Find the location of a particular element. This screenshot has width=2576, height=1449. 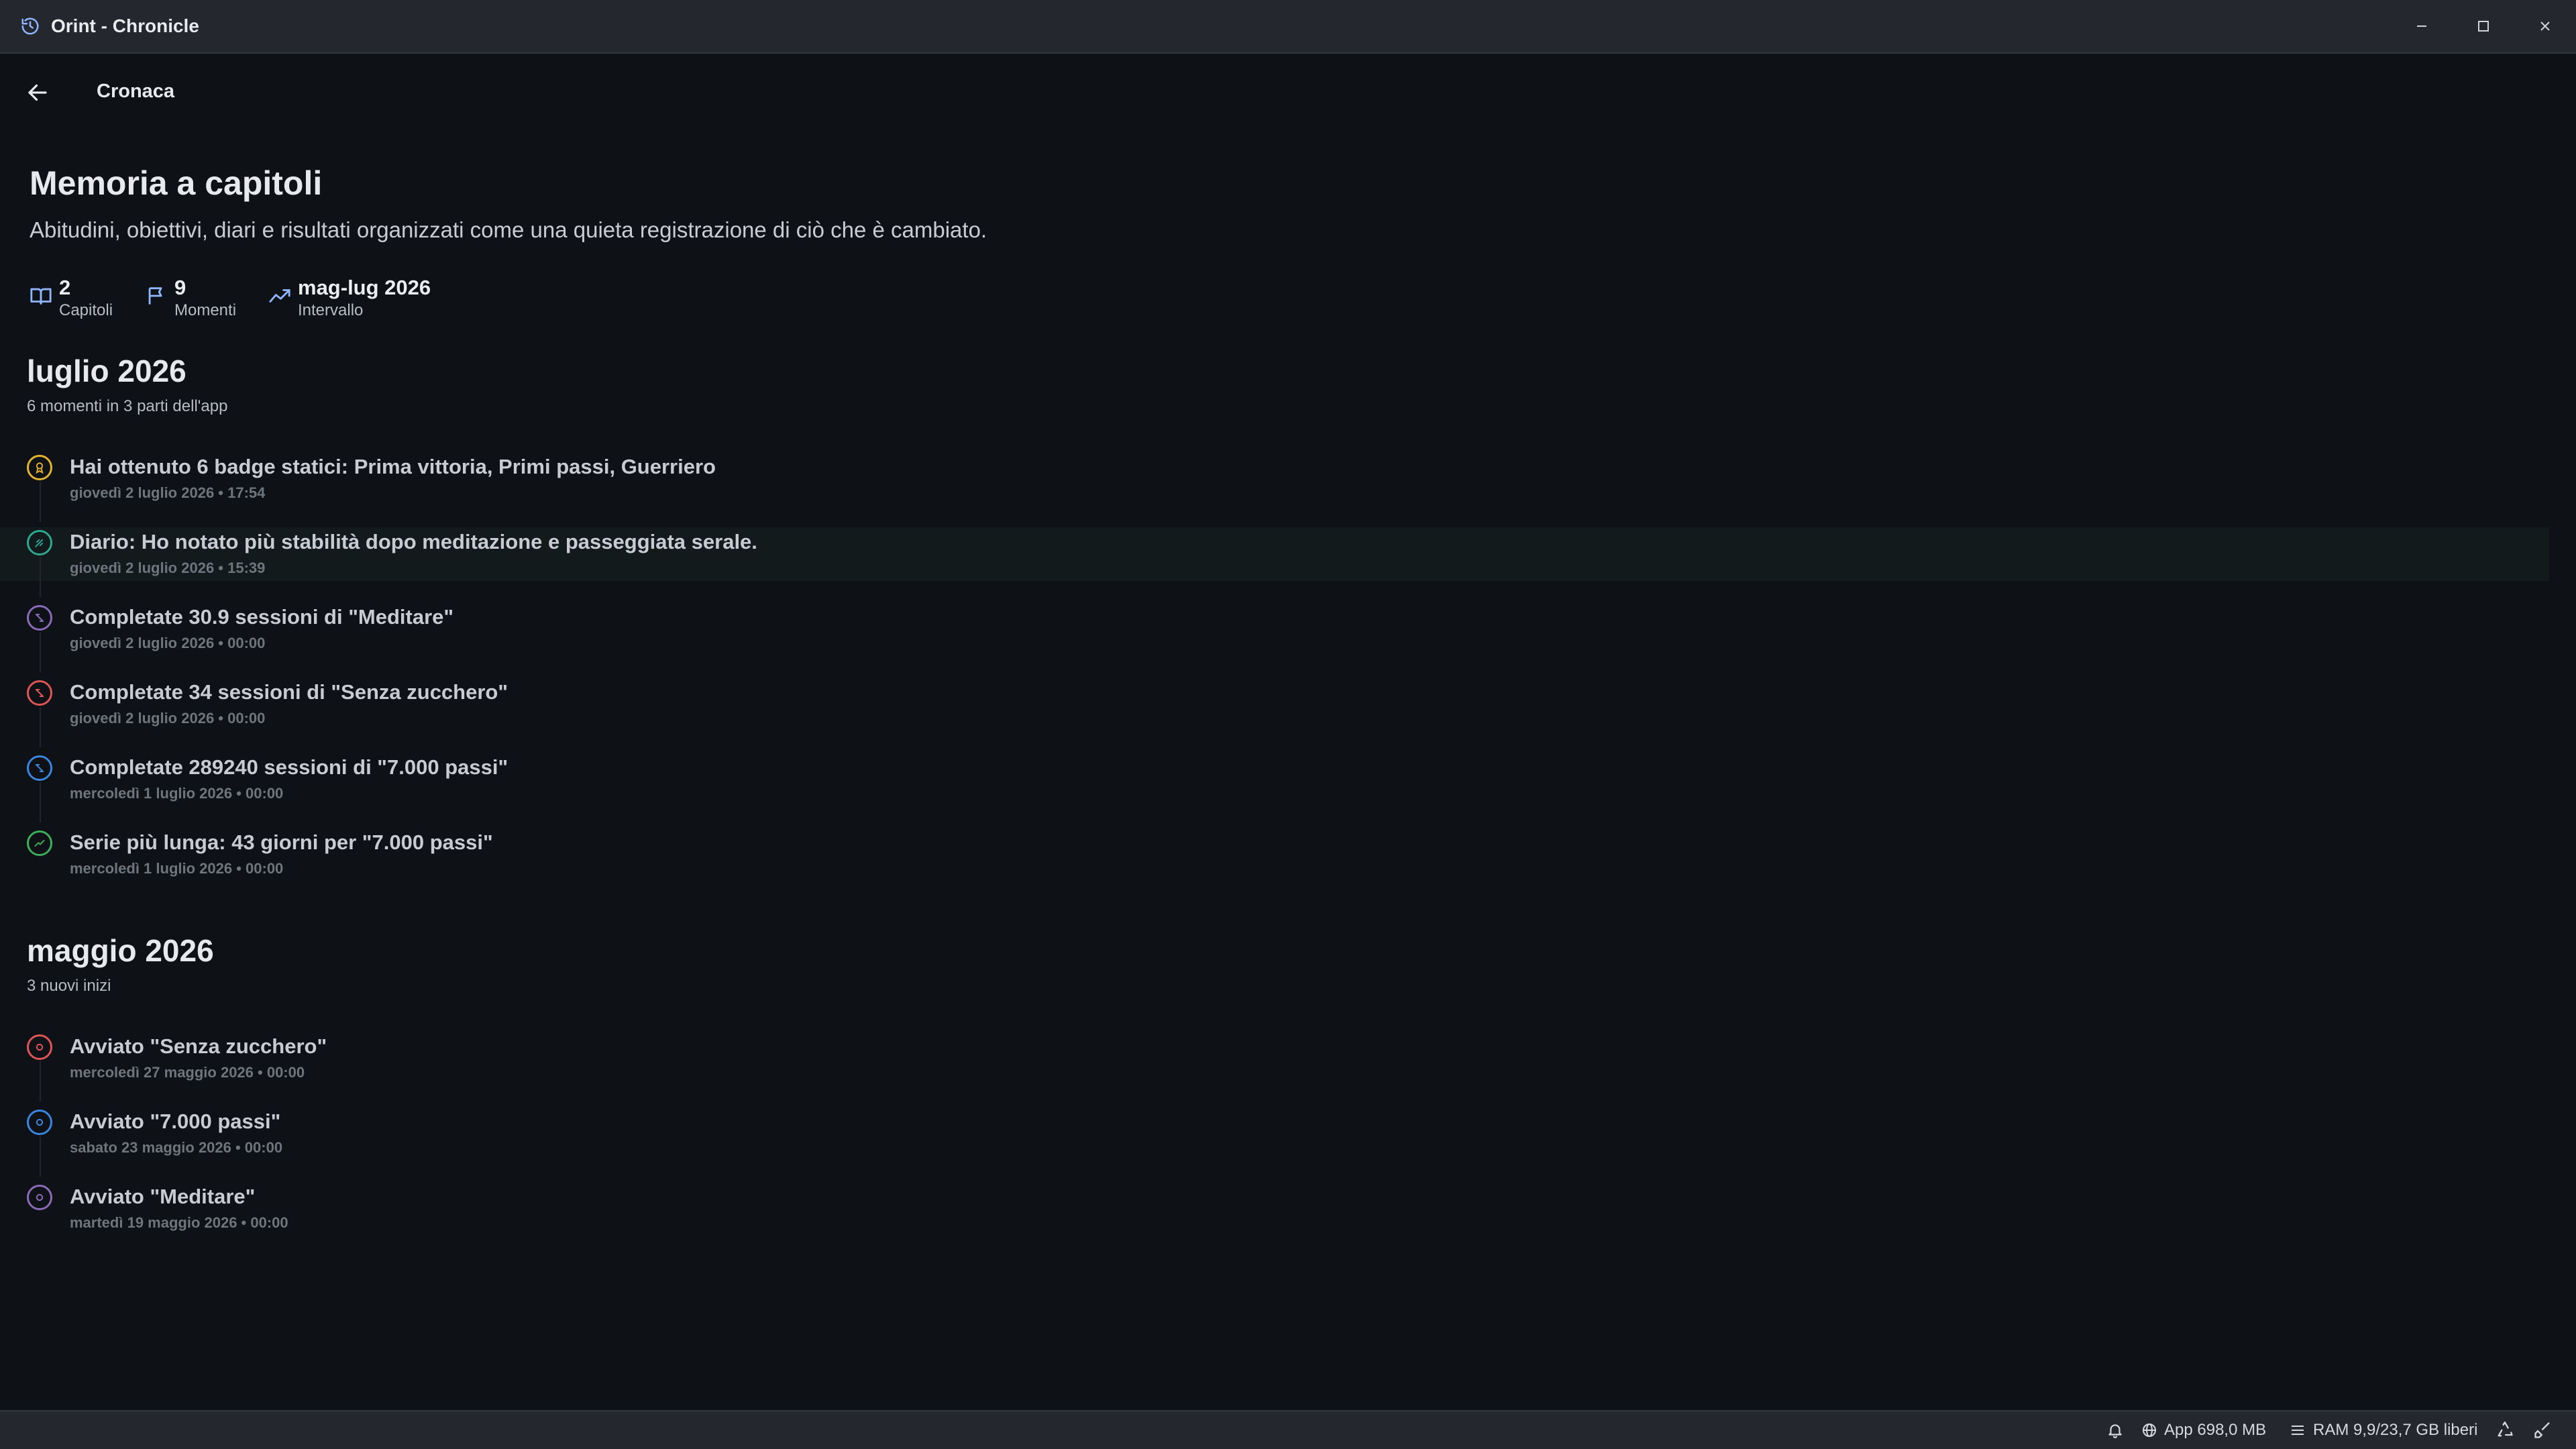

stat-label: Capitoli is located at coordinates (86, 310).